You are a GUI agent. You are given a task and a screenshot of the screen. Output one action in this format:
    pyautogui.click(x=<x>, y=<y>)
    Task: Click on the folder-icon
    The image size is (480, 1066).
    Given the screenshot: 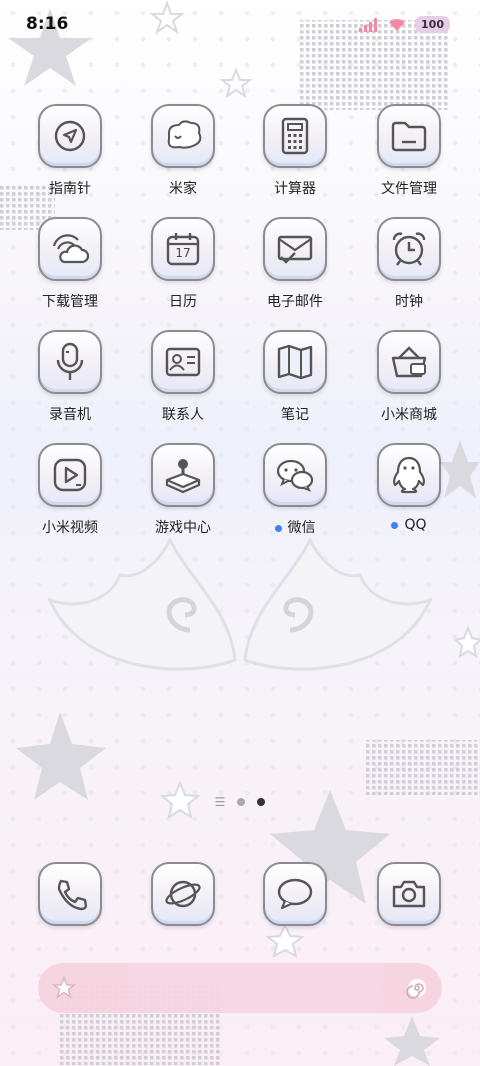 What is the action you would take?
    pyautogui.click(x=409, y=136)
    